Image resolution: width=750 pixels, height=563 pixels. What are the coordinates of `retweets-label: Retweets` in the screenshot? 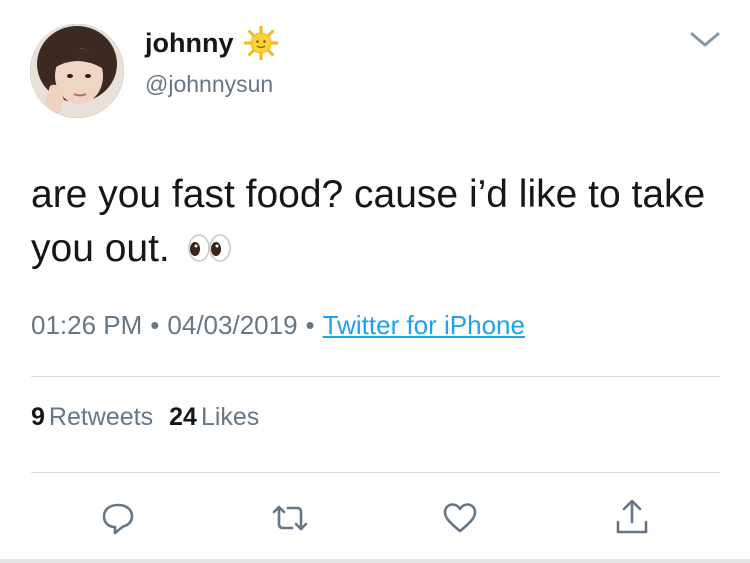 It's located at (101, 417).